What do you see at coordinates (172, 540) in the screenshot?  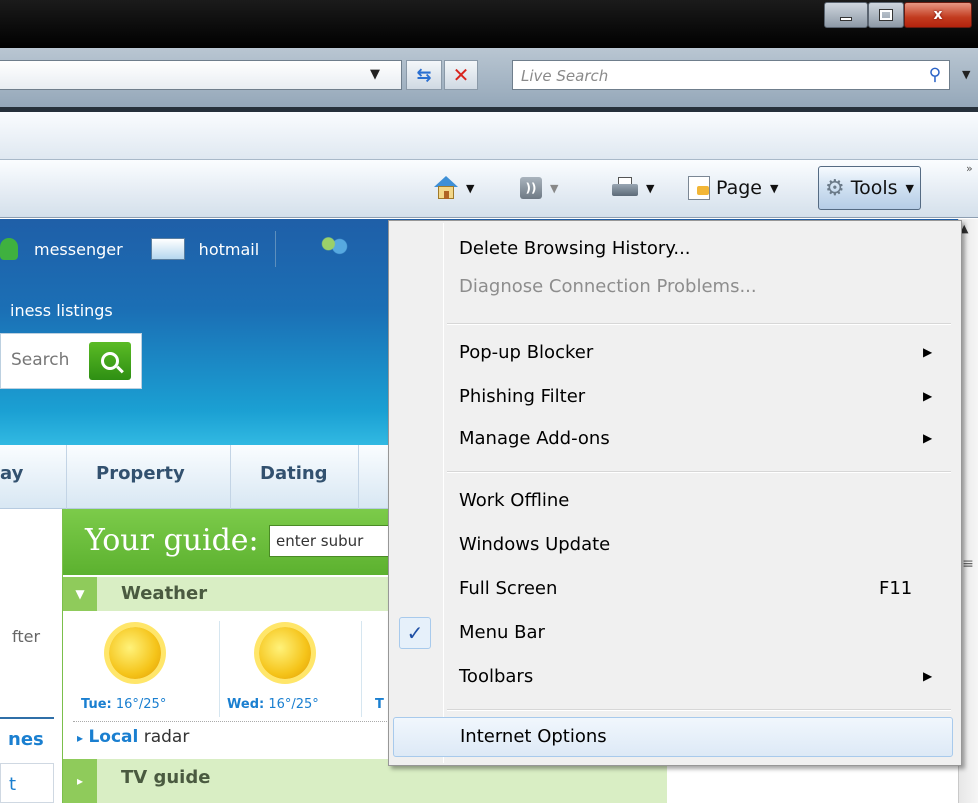 I see `guide-title: Your guide:` at bounding box center [172, 540].